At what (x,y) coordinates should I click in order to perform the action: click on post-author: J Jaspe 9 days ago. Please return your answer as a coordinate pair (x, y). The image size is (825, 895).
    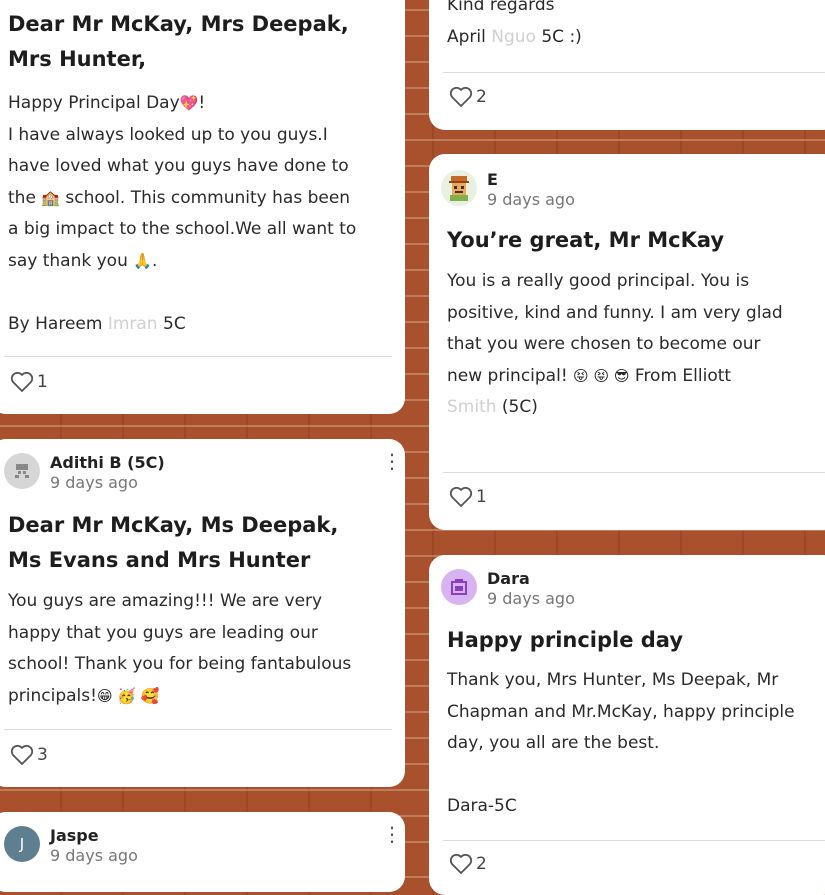
    Looking at the image, I should click on (71, 846).